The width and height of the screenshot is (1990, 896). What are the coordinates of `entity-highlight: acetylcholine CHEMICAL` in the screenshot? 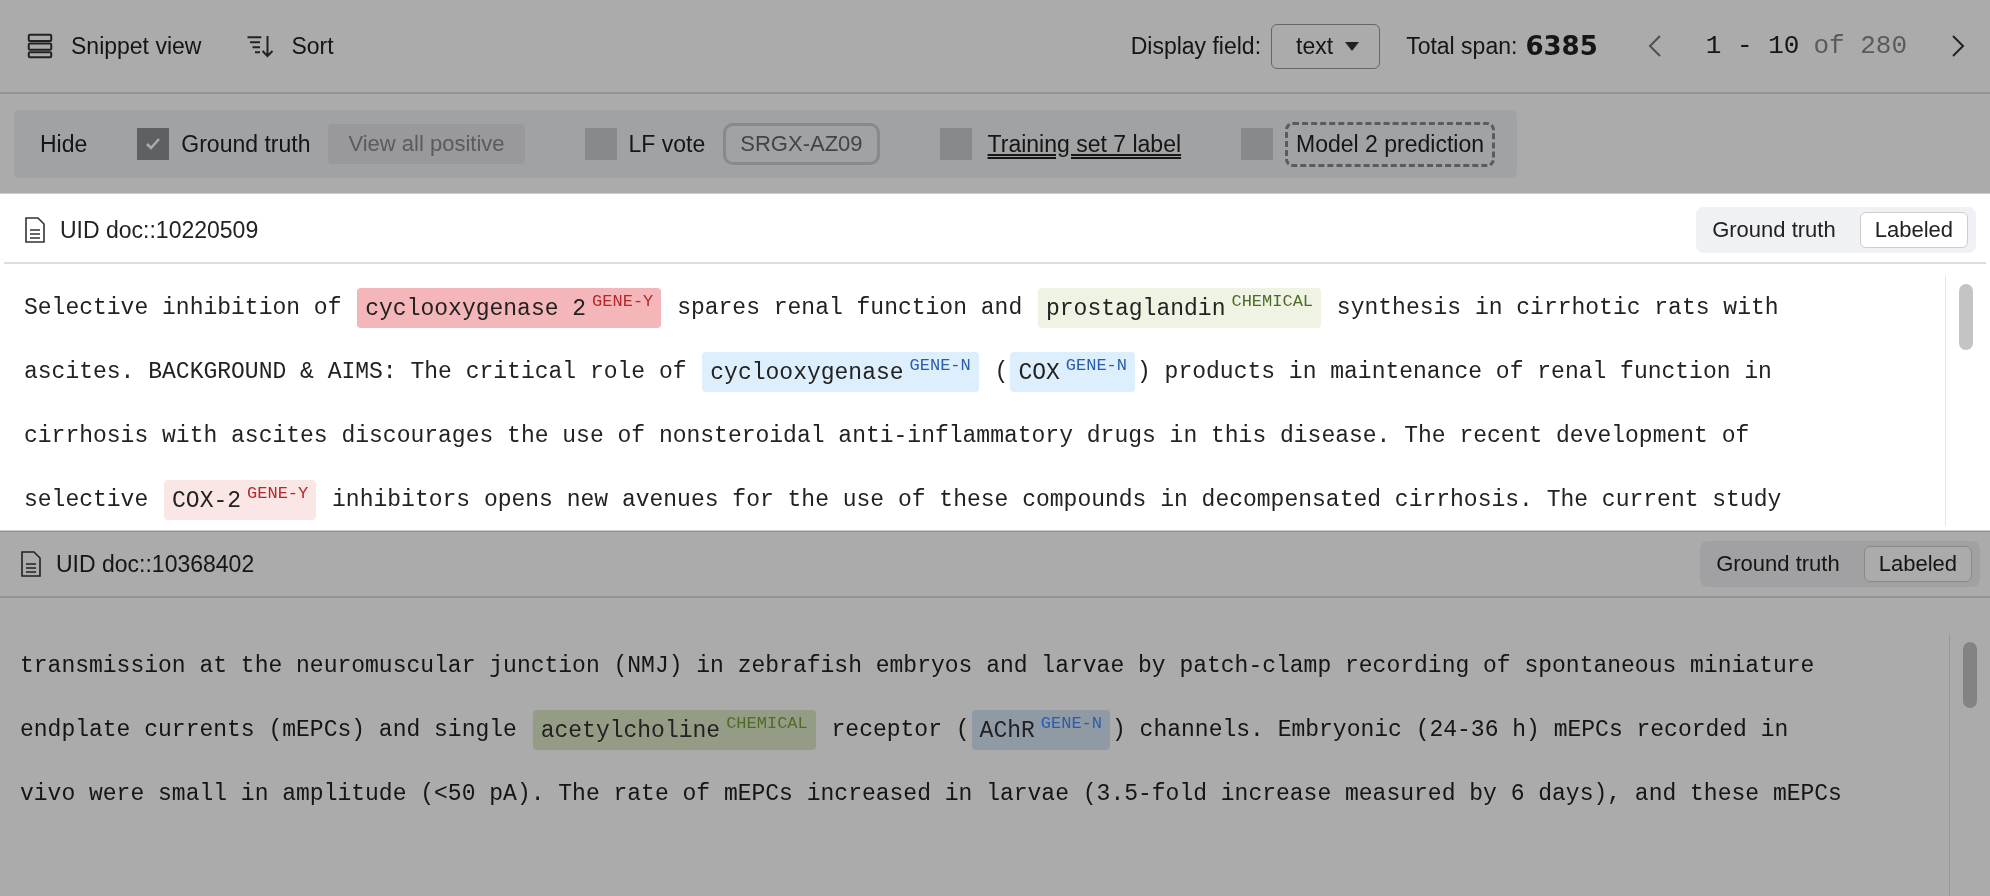 It's located at (674, 730).